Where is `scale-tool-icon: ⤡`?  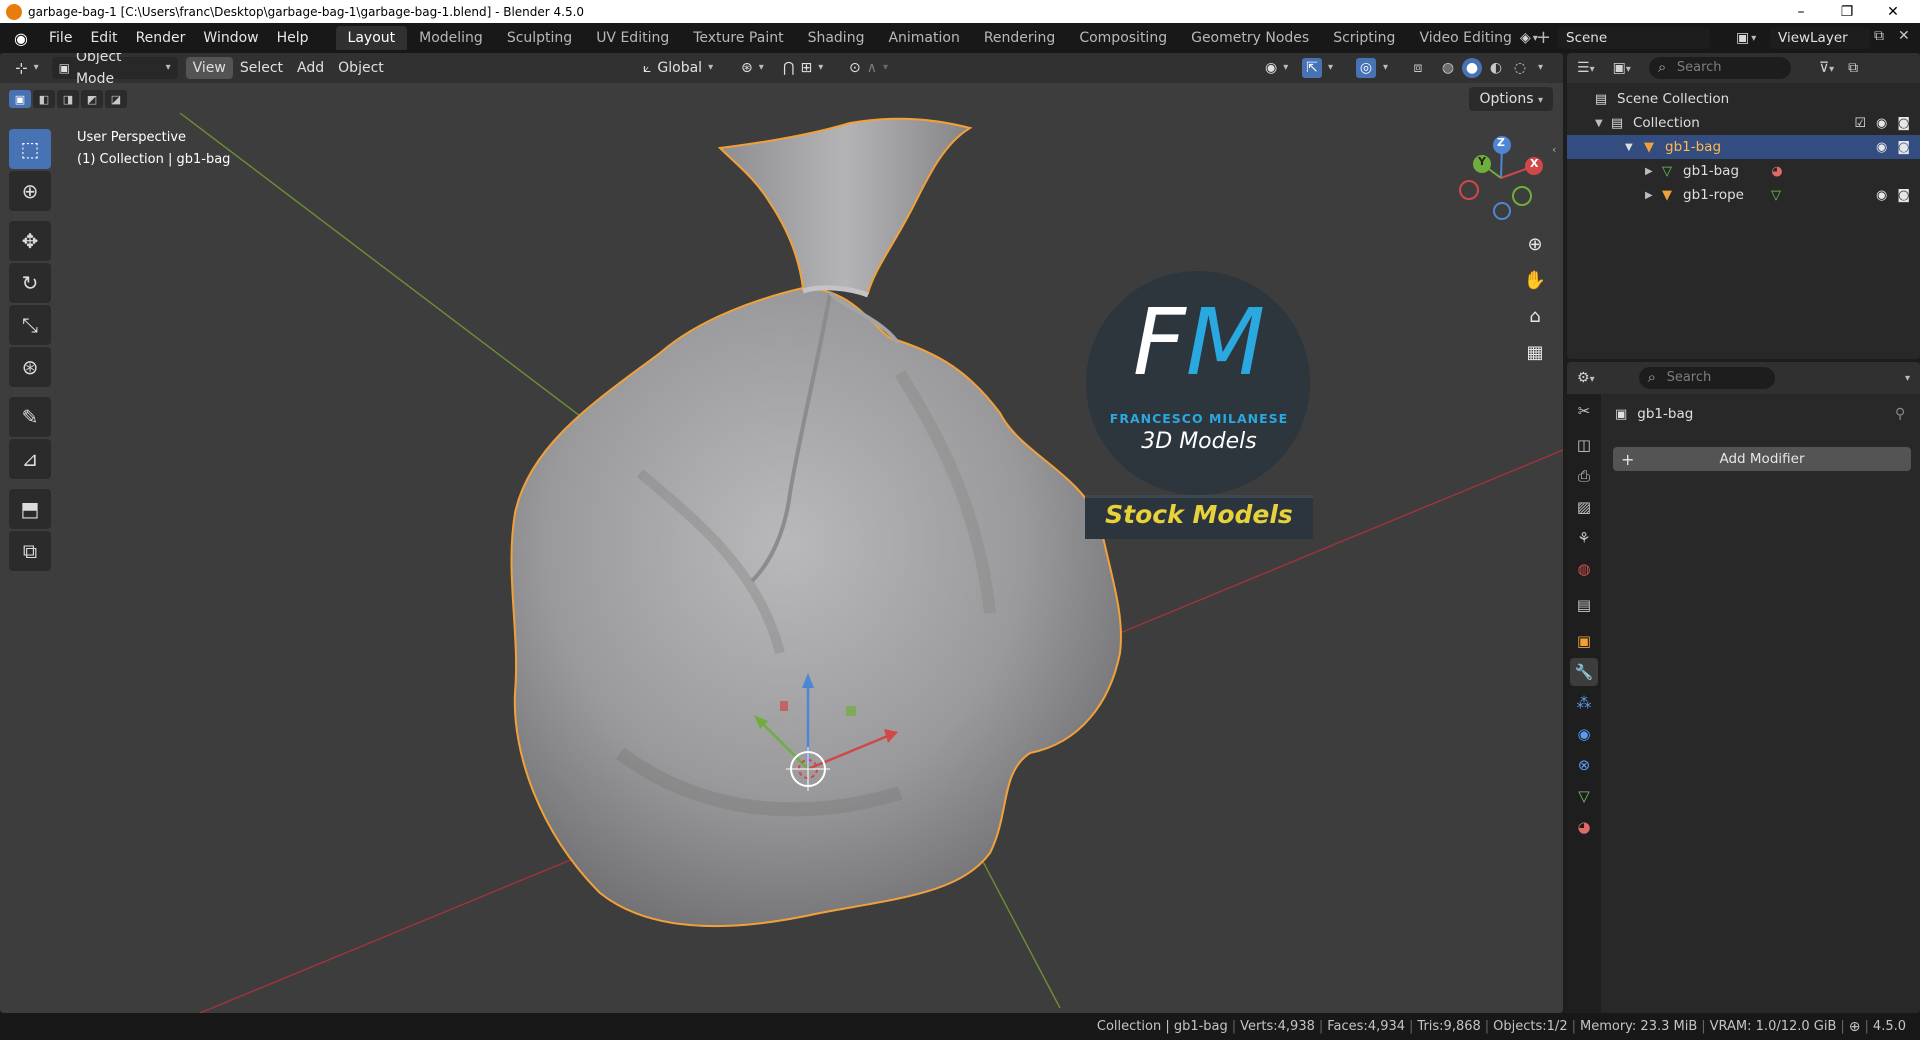 scale-tool-icon: ⤡ is located at coordinates (30, 325).